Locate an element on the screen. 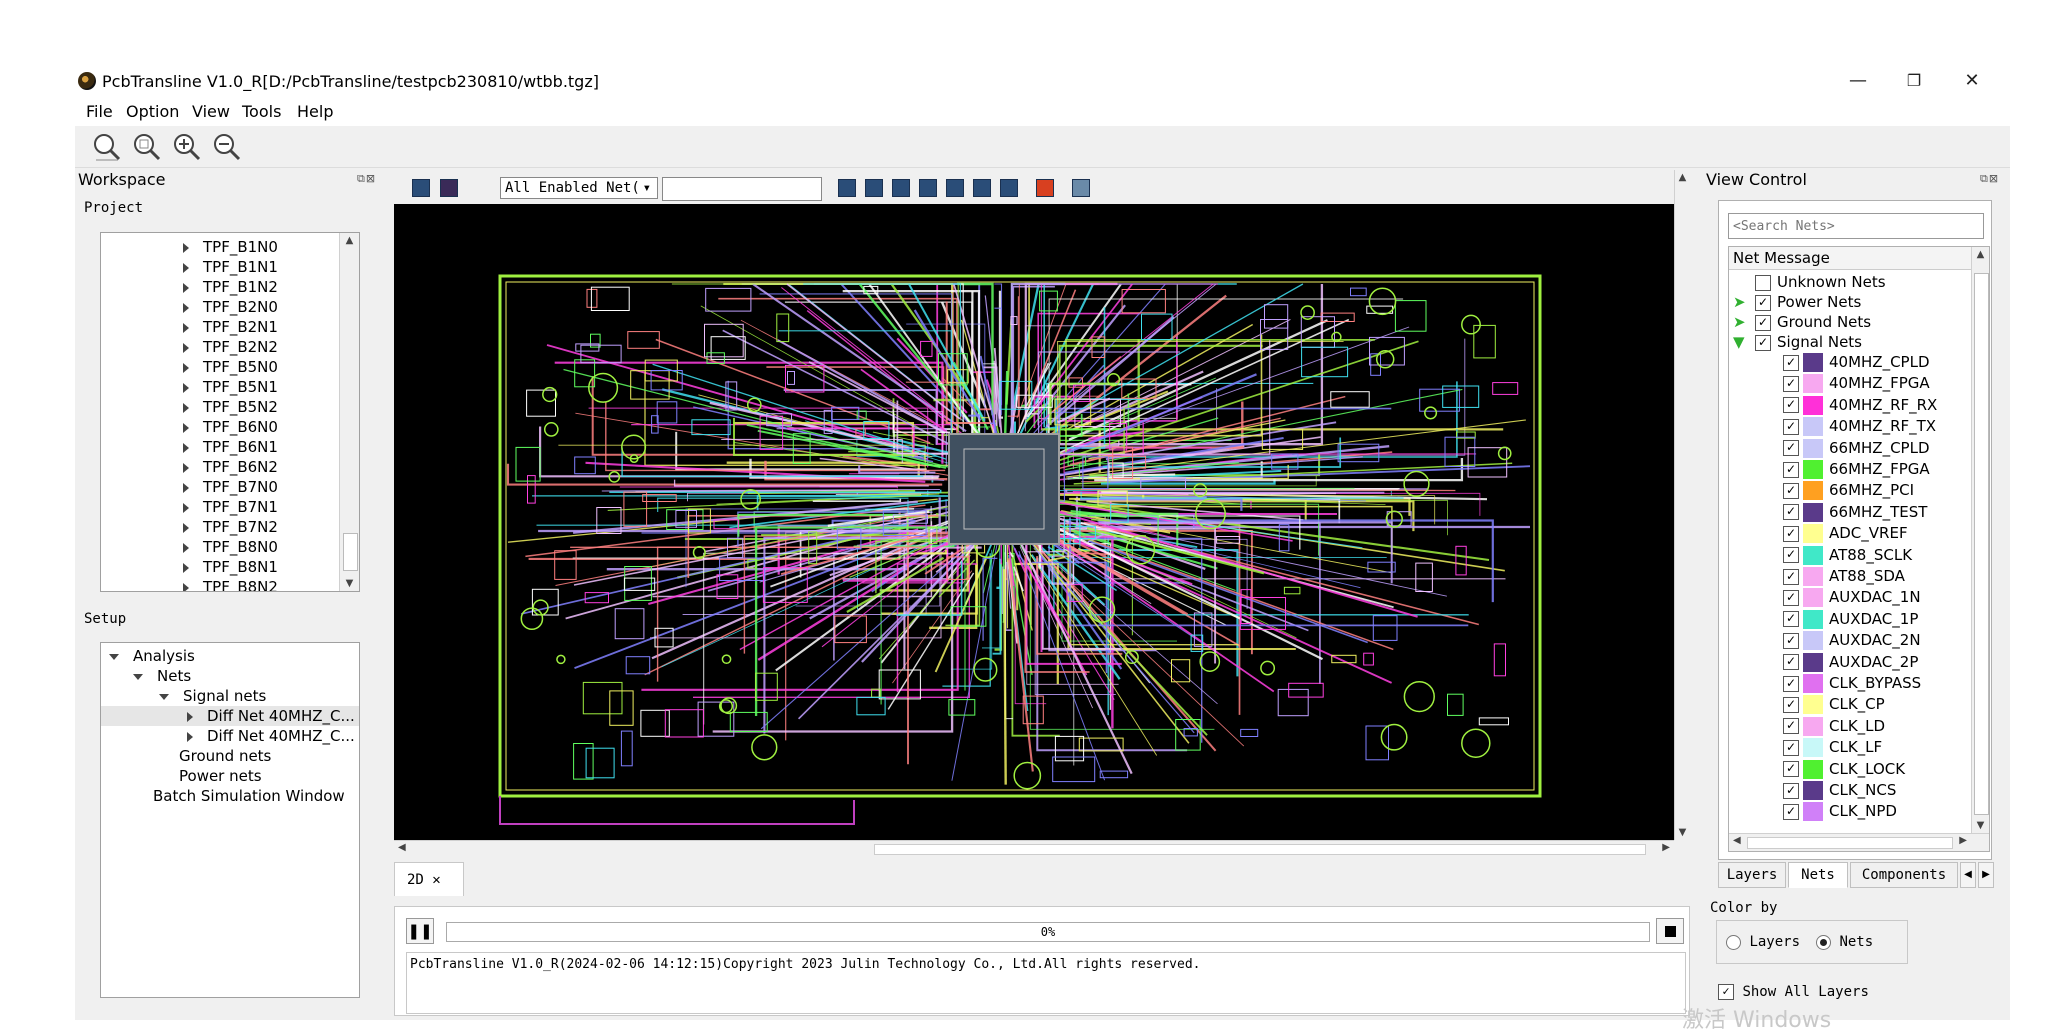 The image size is (2056, 1036). layer-view-icon is located at coordinates (421, 188).